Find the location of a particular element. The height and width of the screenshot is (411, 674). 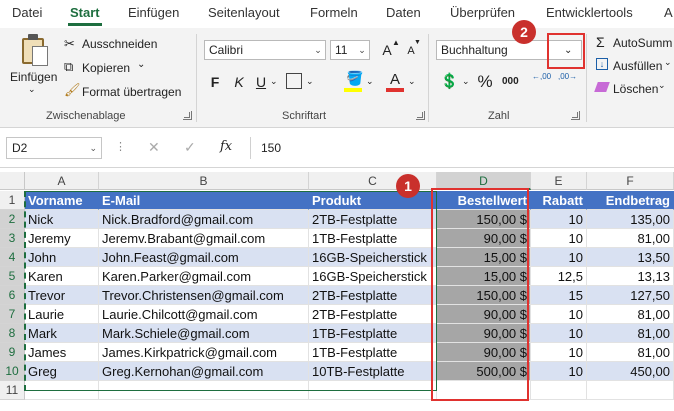

row-header-10: 10 is located at coordinates (12, 371).